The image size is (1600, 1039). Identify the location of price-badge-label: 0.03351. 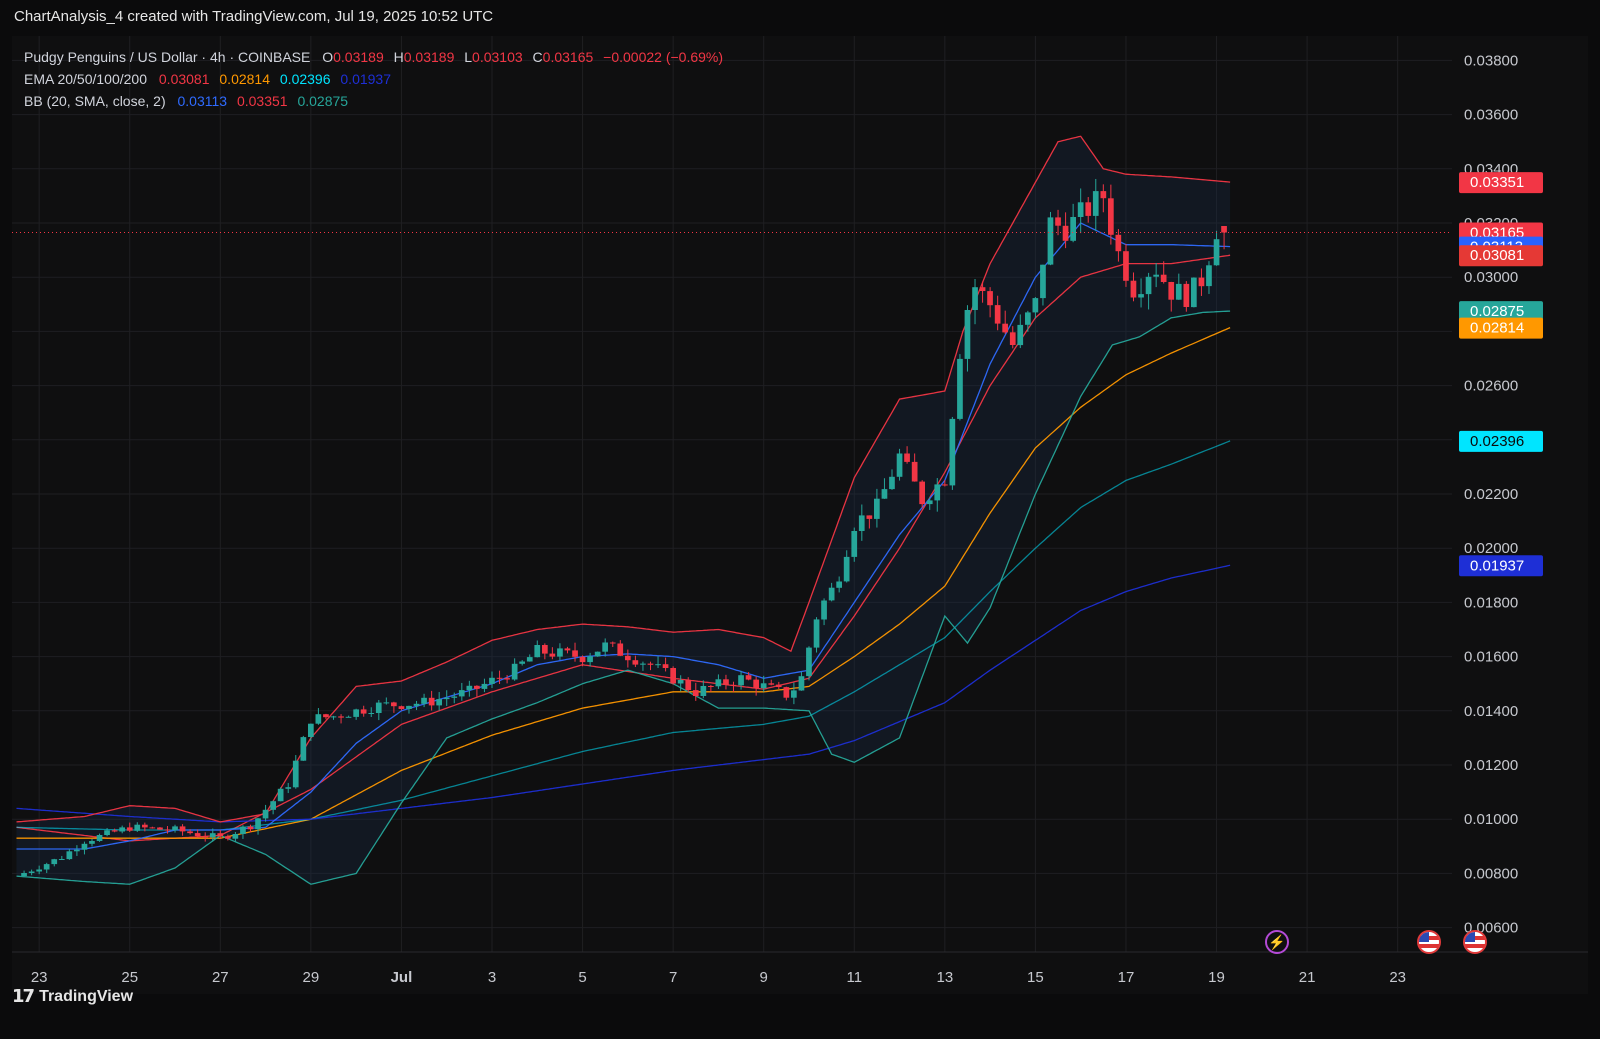
(1497, 182).